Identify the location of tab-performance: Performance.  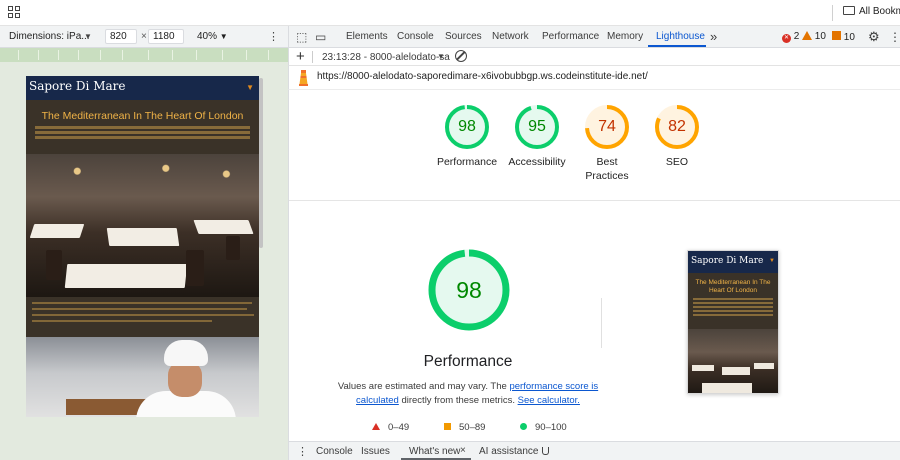
(570, 36).